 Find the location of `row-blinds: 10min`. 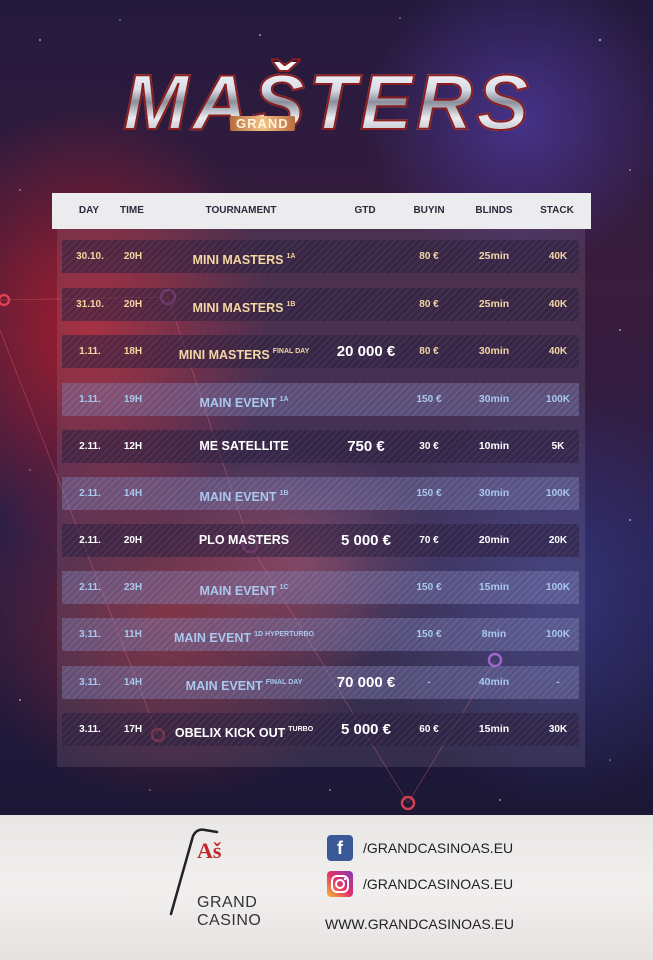

row-blinds: 10min is located at coordinates (494, 446).